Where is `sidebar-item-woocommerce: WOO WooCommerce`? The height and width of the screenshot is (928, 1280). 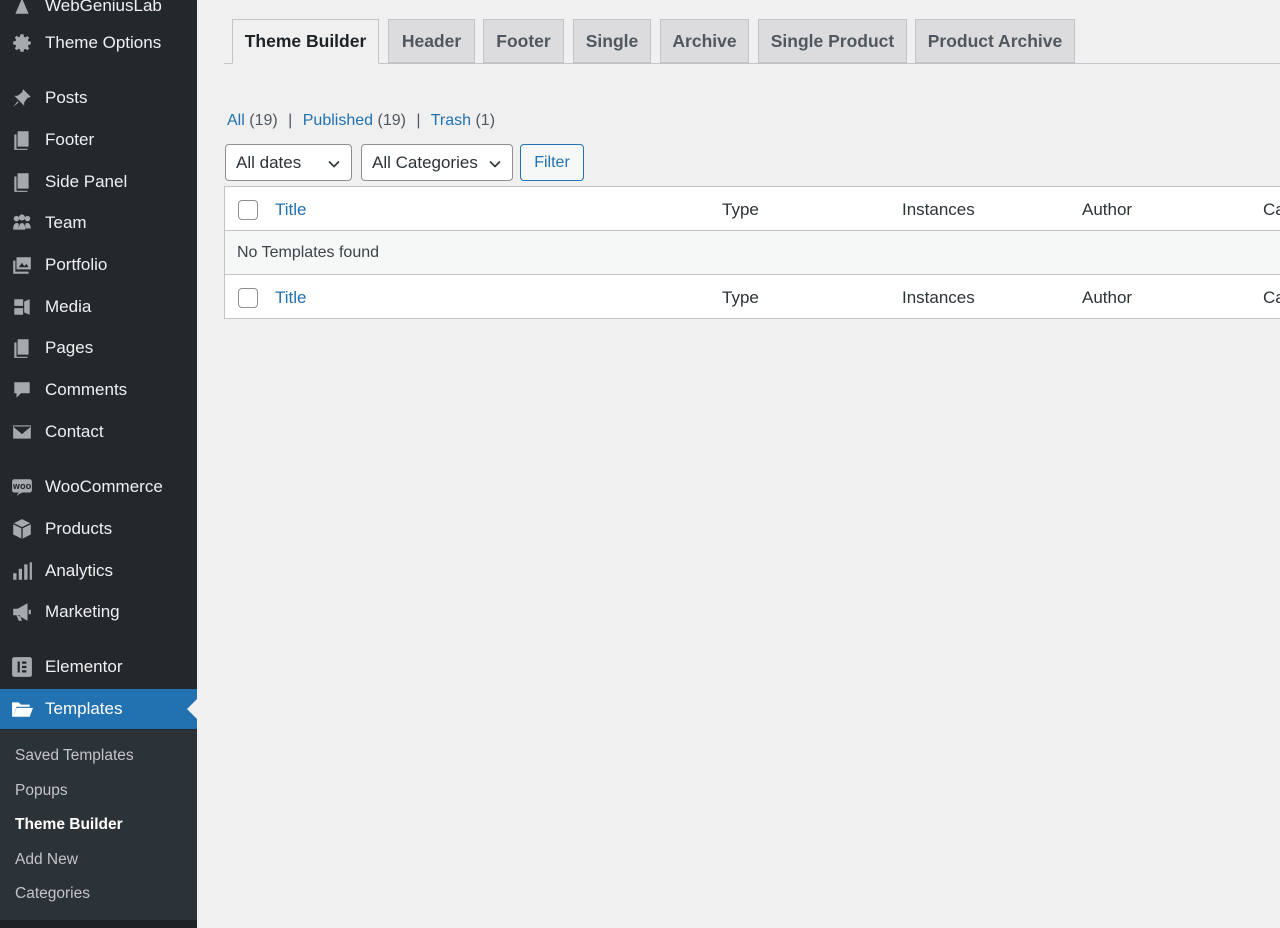 sidebar-item-woocommerce: WOO WooCommerce is located at coordinates (98, 487).